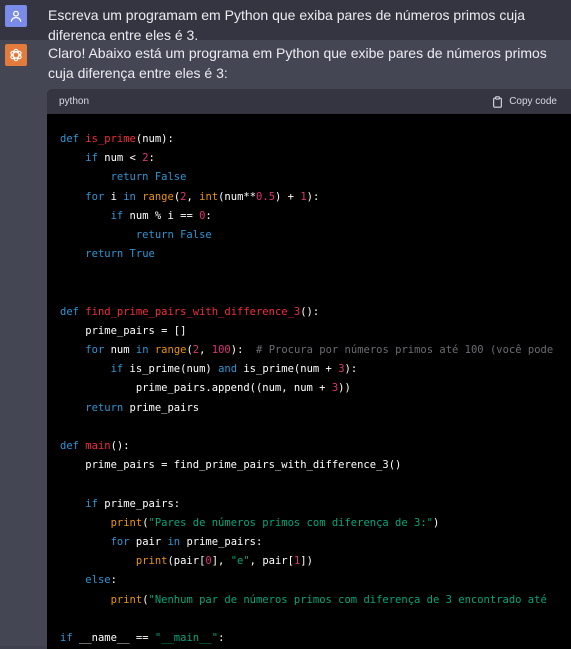 The image size is (571, 649). I want to click on code-token: "e", so click(240, 561).